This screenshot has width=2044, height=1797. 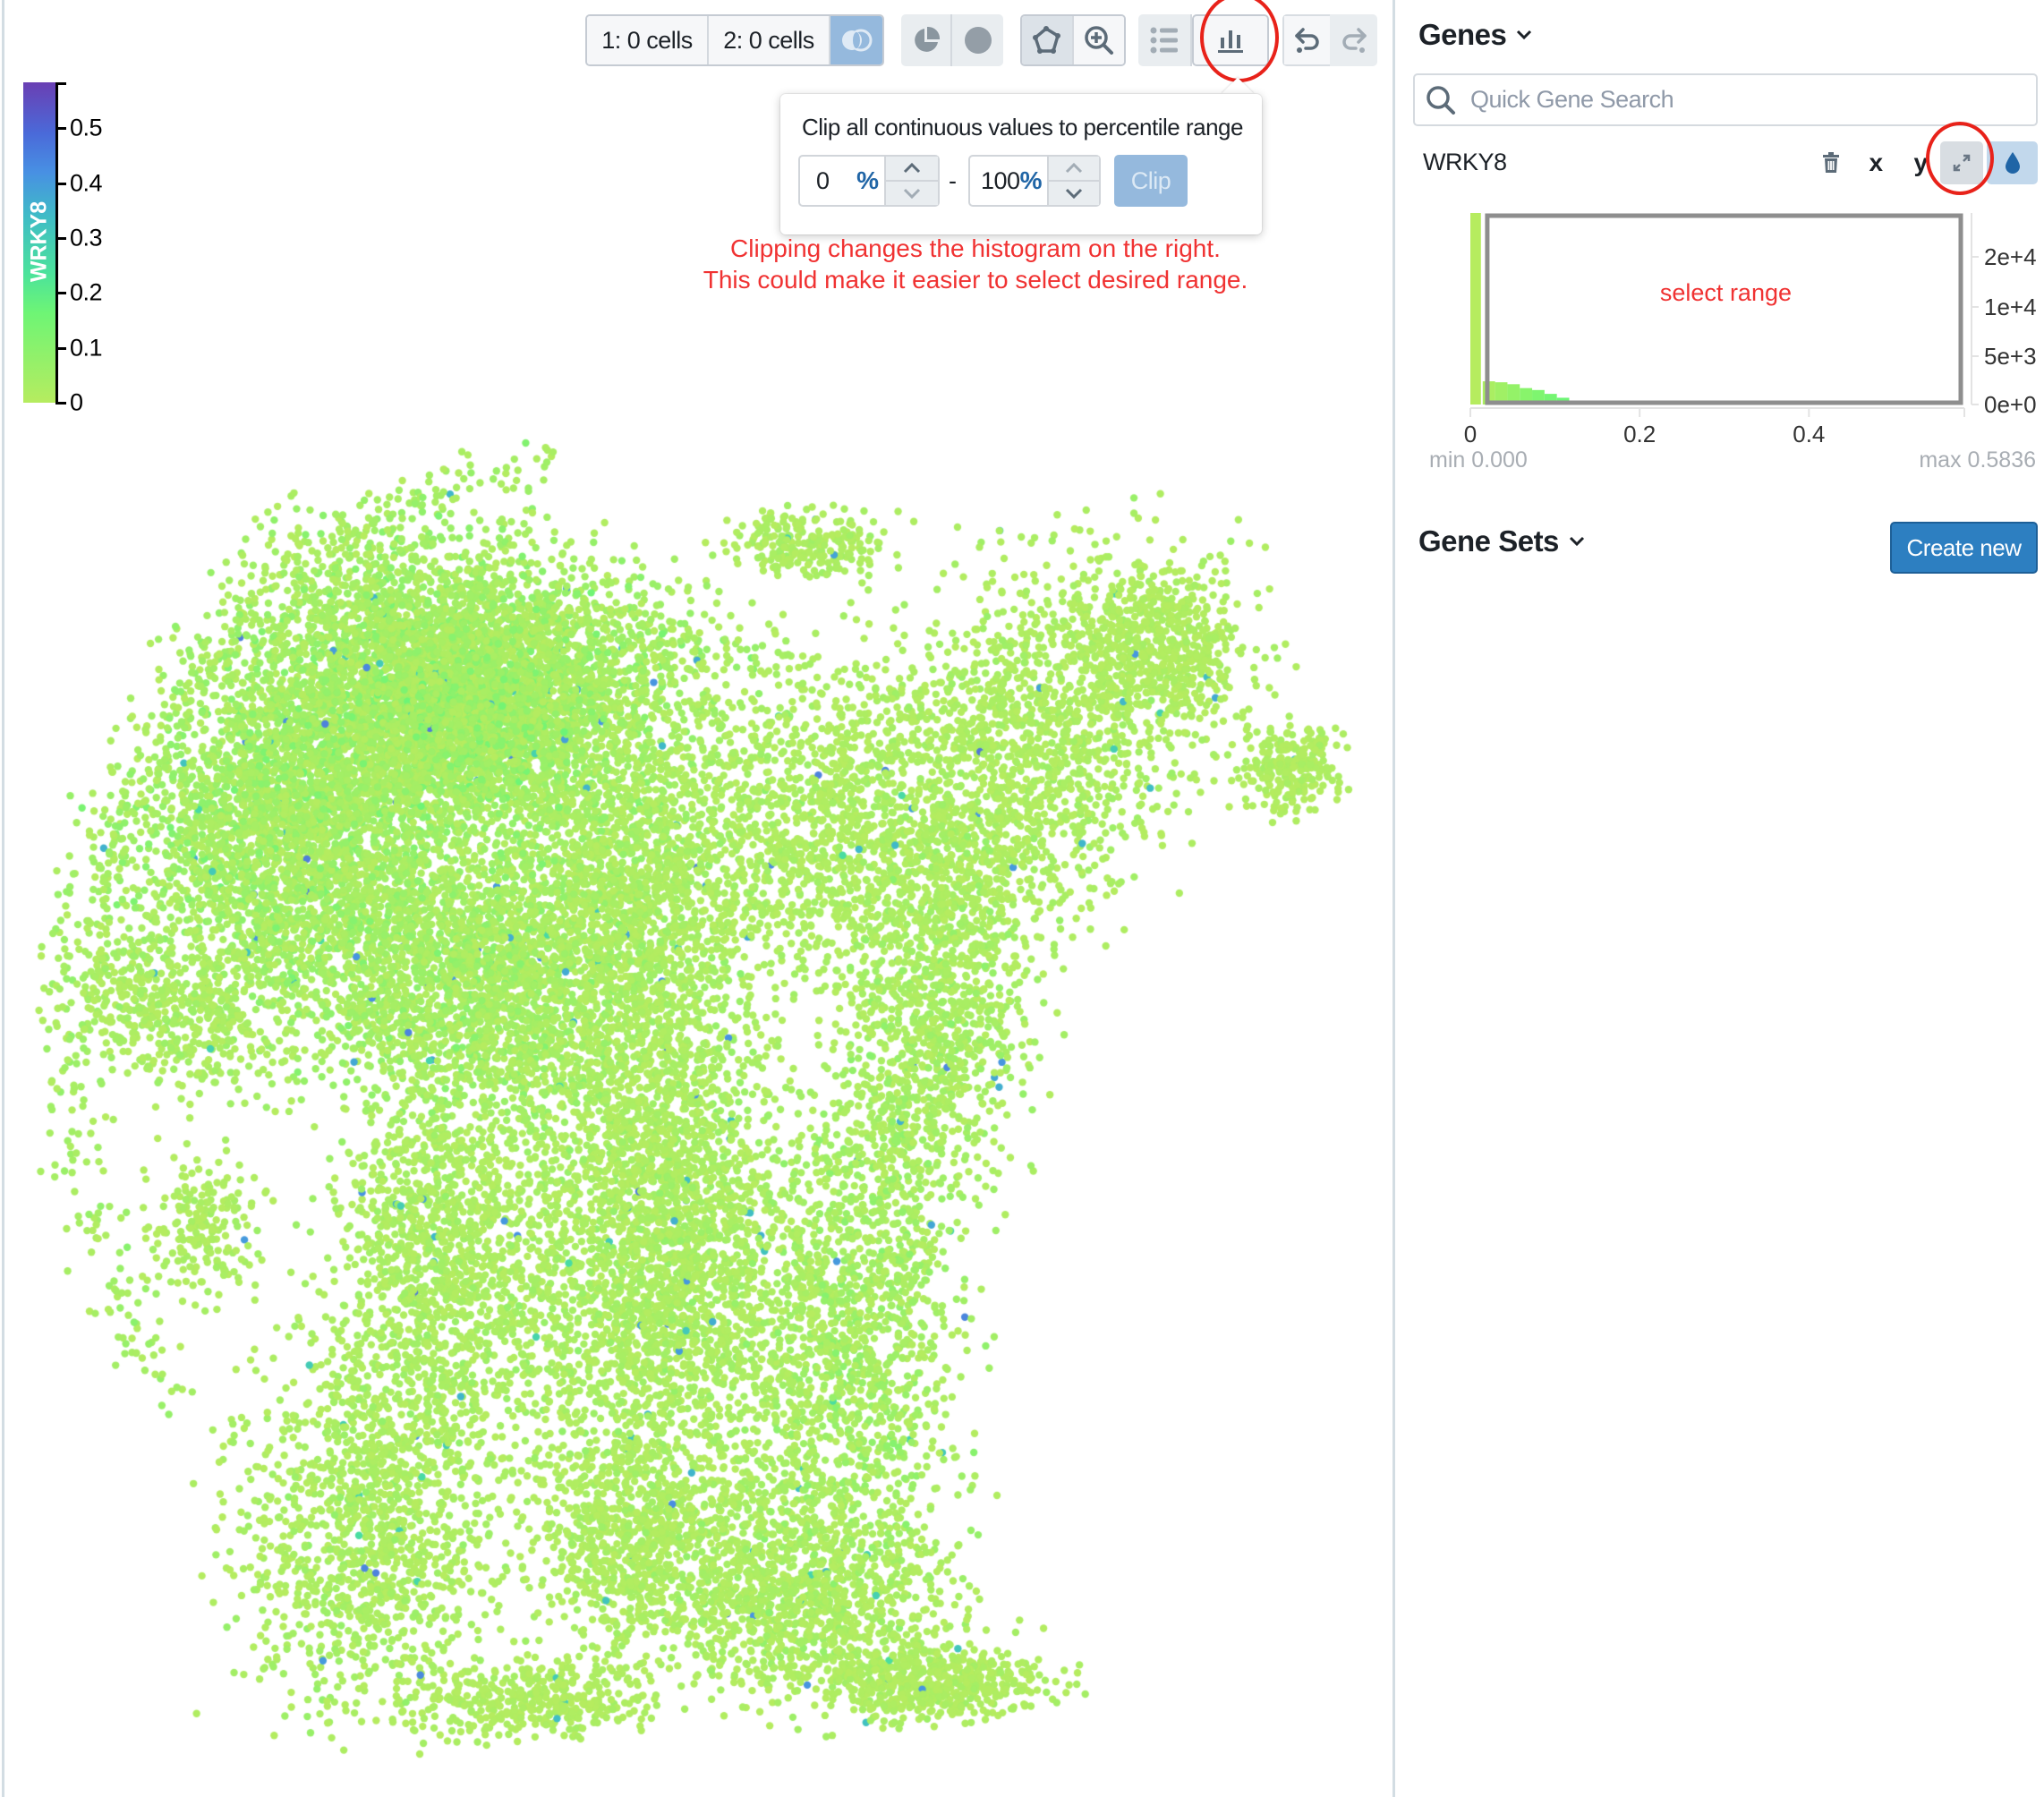 I want to click on x-axis-tick-label: 0.4, so click(x=1809, y=434).